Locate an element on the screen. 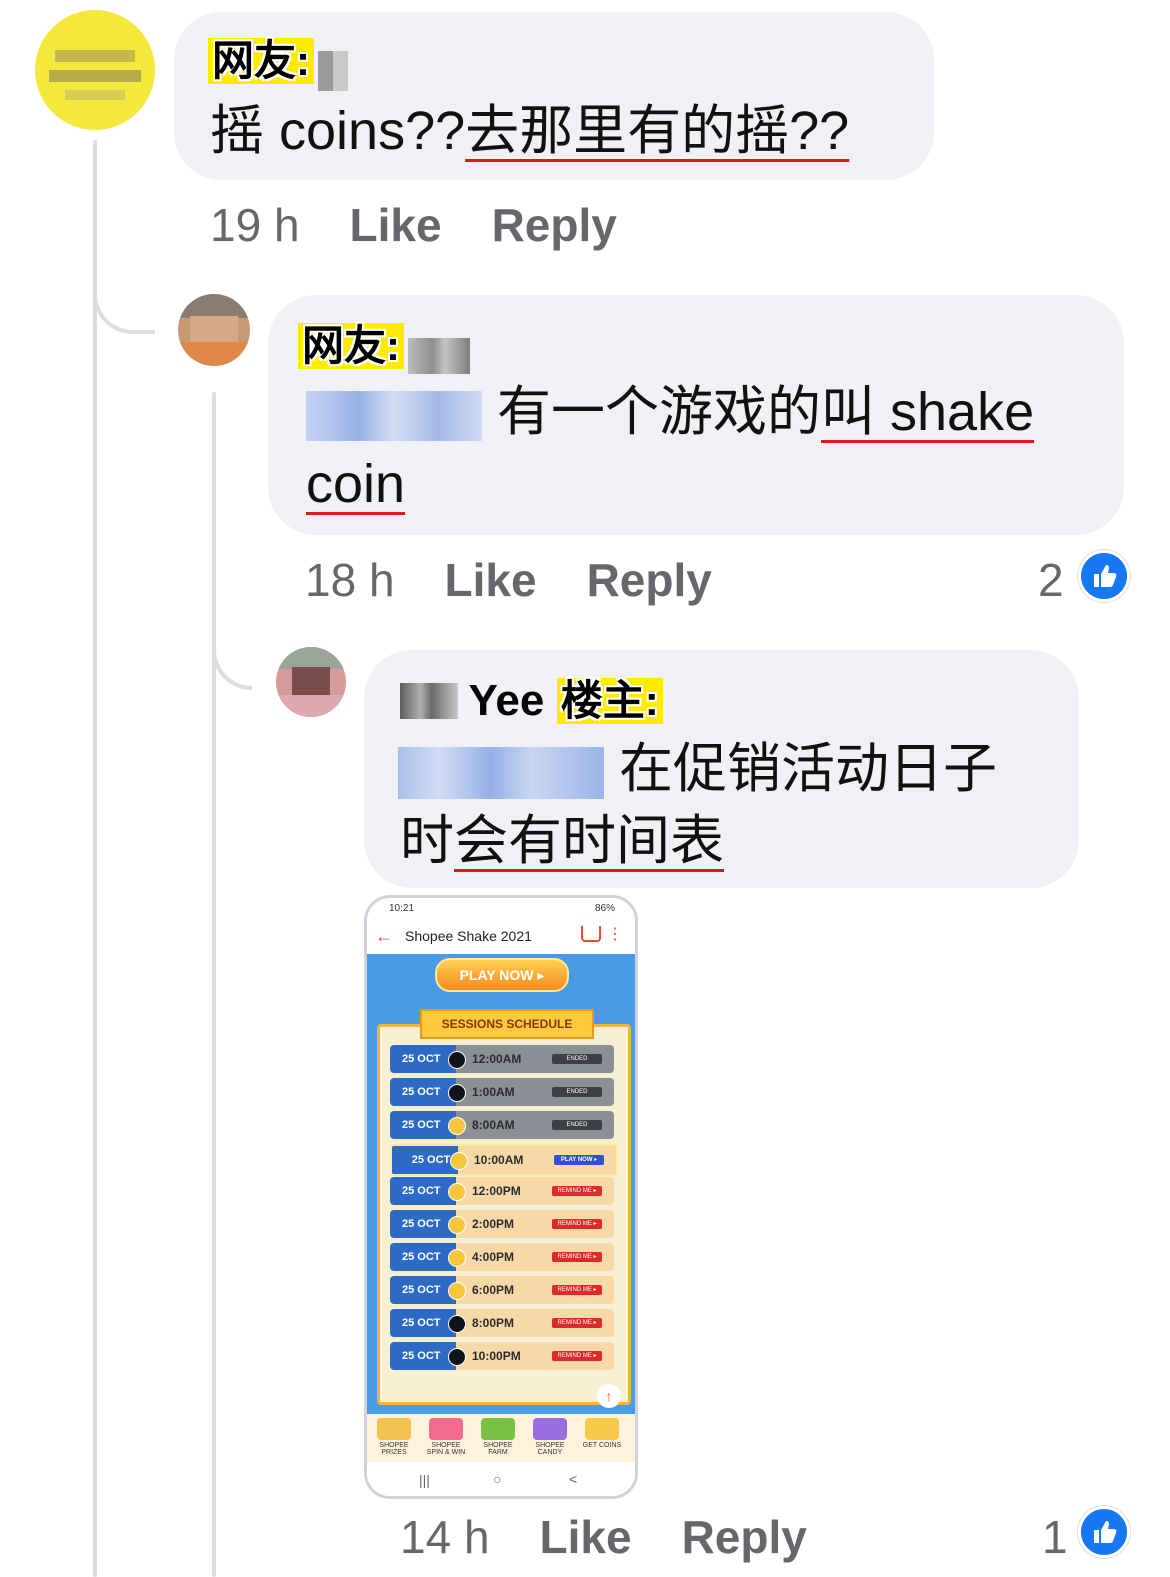 This screenshot has width=1170, height=1577. shortcut-label: SHOPEE FARM is located at coordinates (498, 1449).